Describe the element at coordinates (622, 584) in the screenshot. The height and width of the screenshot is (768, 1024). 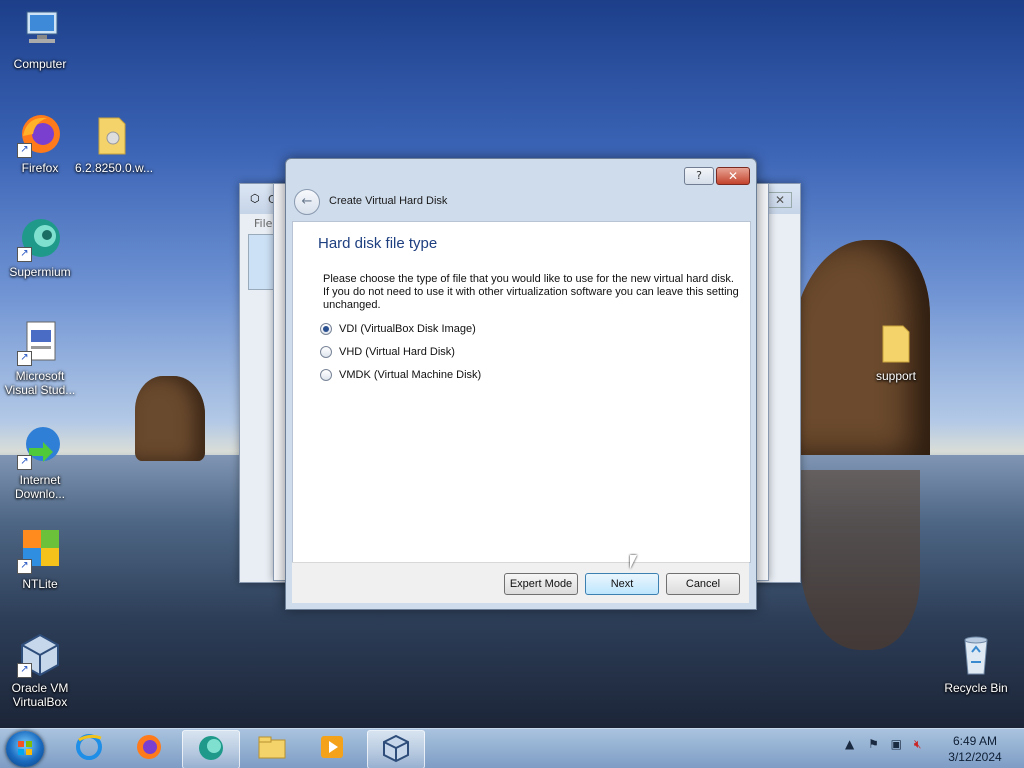
I see `next-button: Next` at that location.